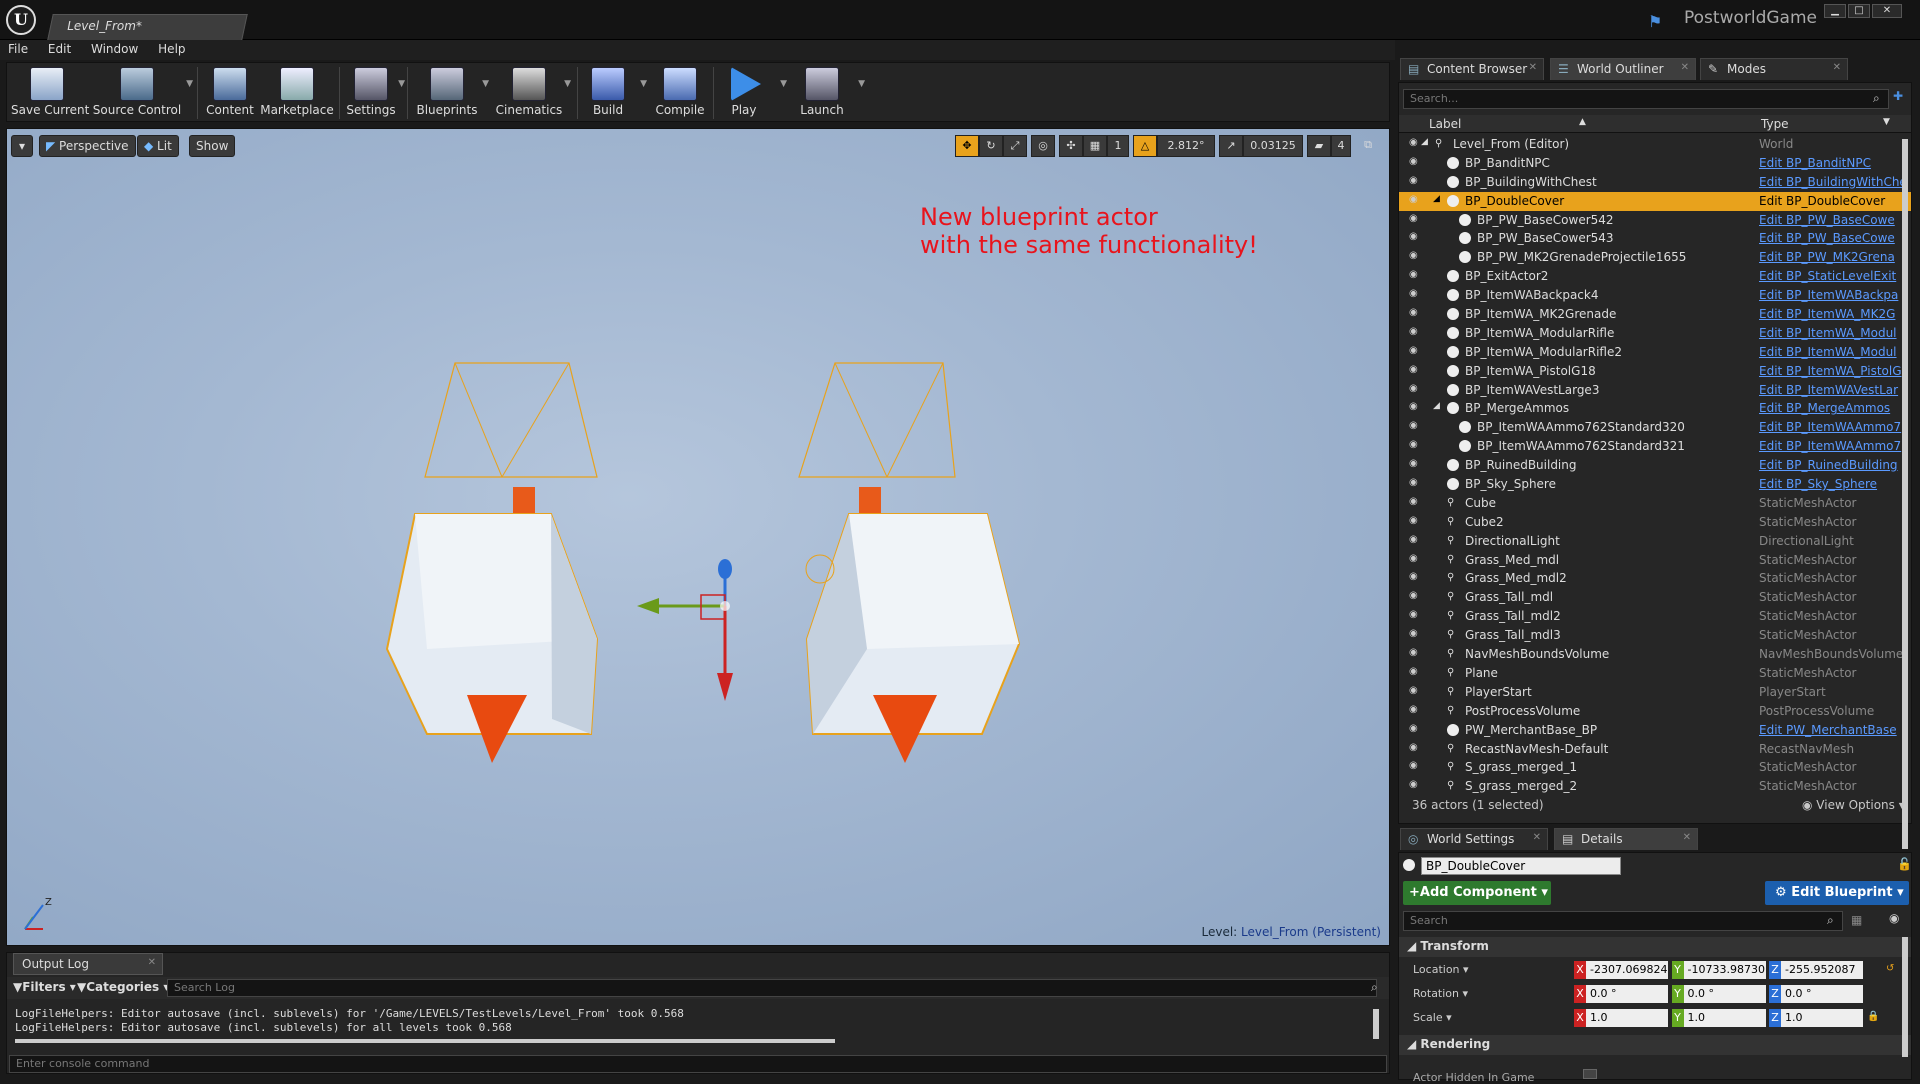  I want to click on row-type: Edit BP_PW_MK2Grena, so click(1827, 257).